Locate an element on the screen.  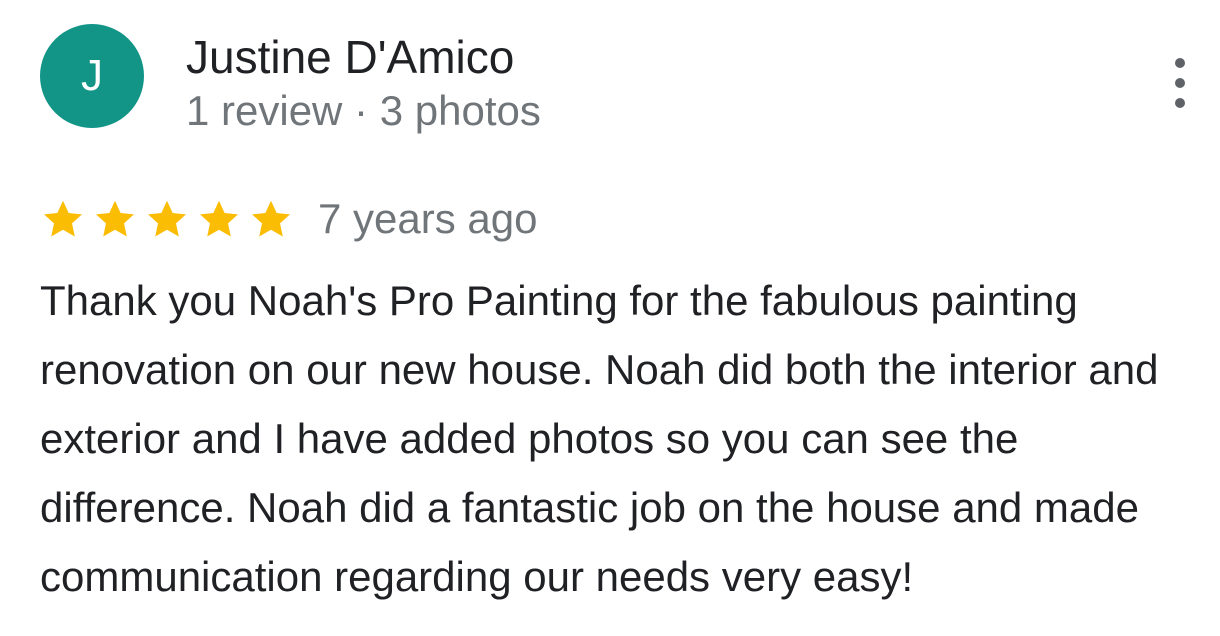
more-options-icon is located at coordinates (1180, 83).